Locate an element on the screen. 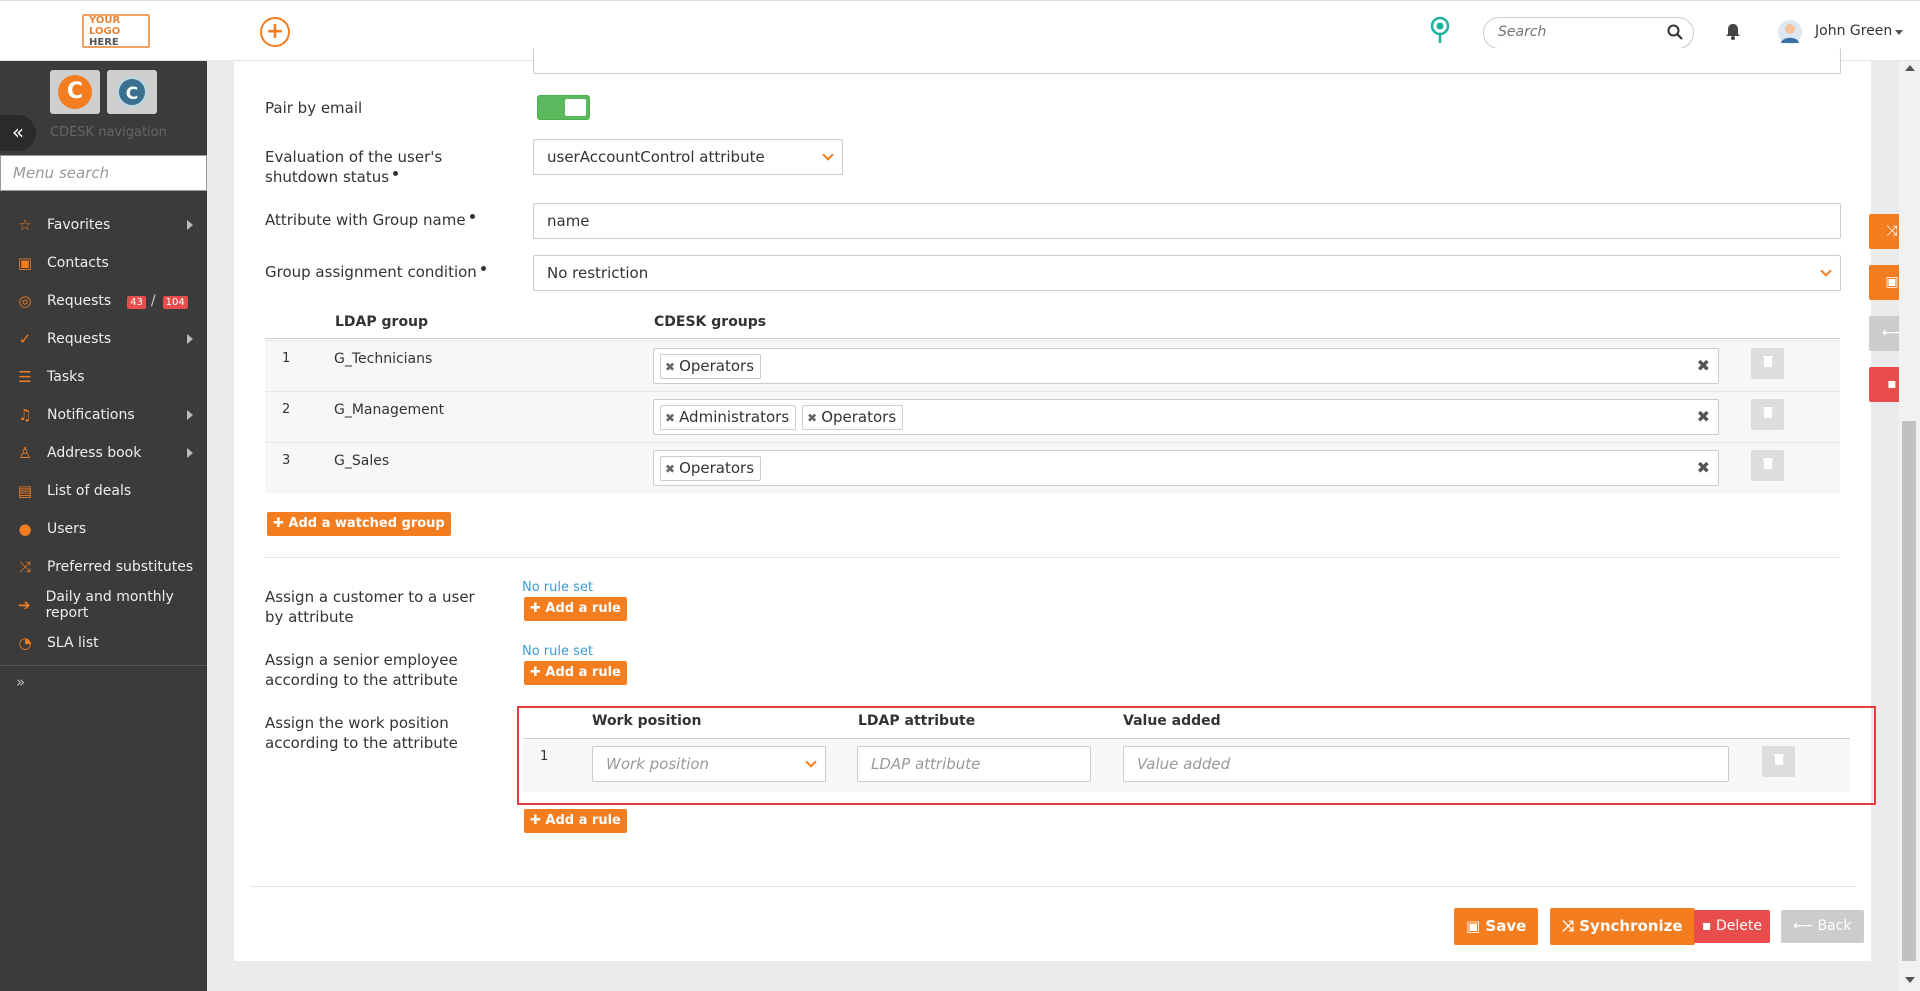 The width and height of the screenshot is (1920, 991). table-row: 1 G_Technicians ✖ Operators ✖ is located at coordinates (1052, 365).